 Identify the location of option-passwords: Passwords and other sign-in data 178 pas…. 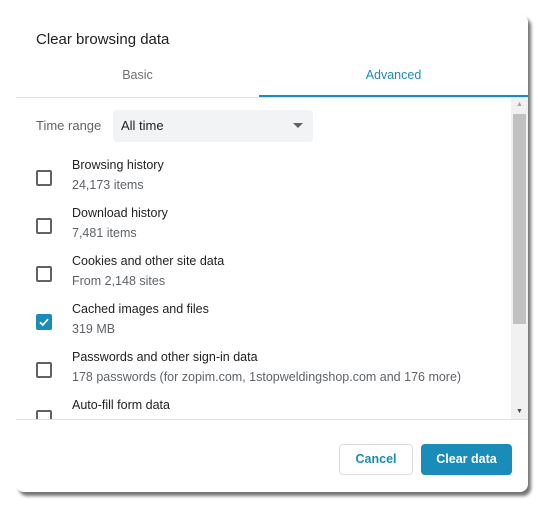
(271, 372).